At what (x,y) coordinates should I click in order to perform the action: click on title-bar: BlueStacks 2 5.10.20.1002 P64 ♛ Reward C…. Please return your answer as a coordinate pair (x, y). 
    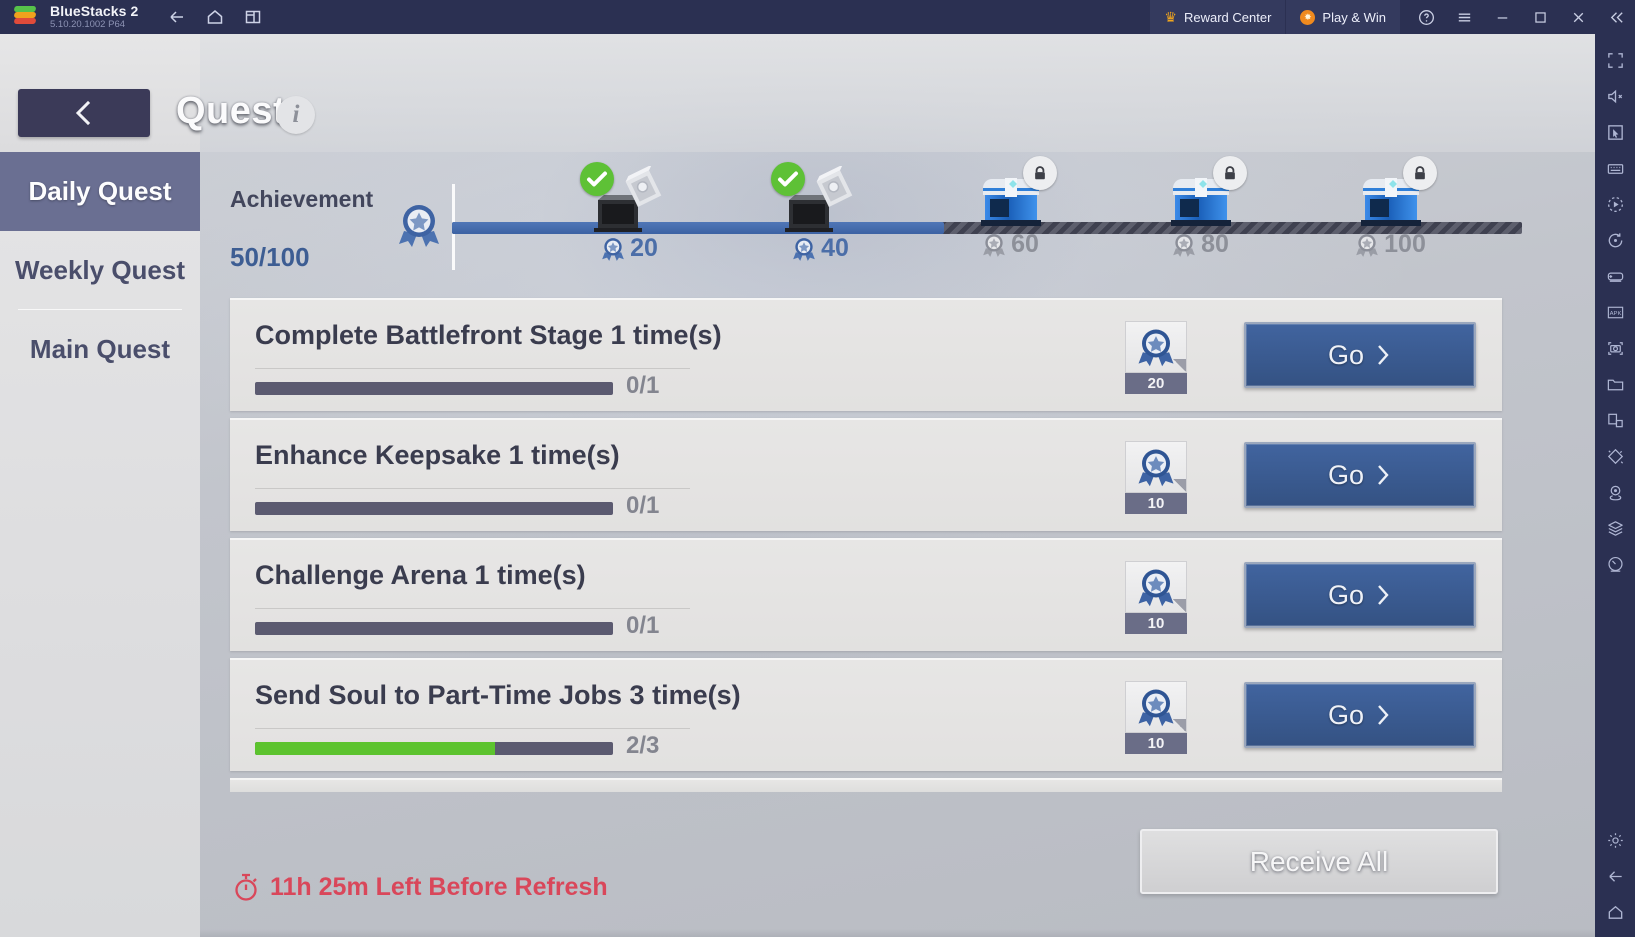
    Looking at the image, I should click on (817, 17).